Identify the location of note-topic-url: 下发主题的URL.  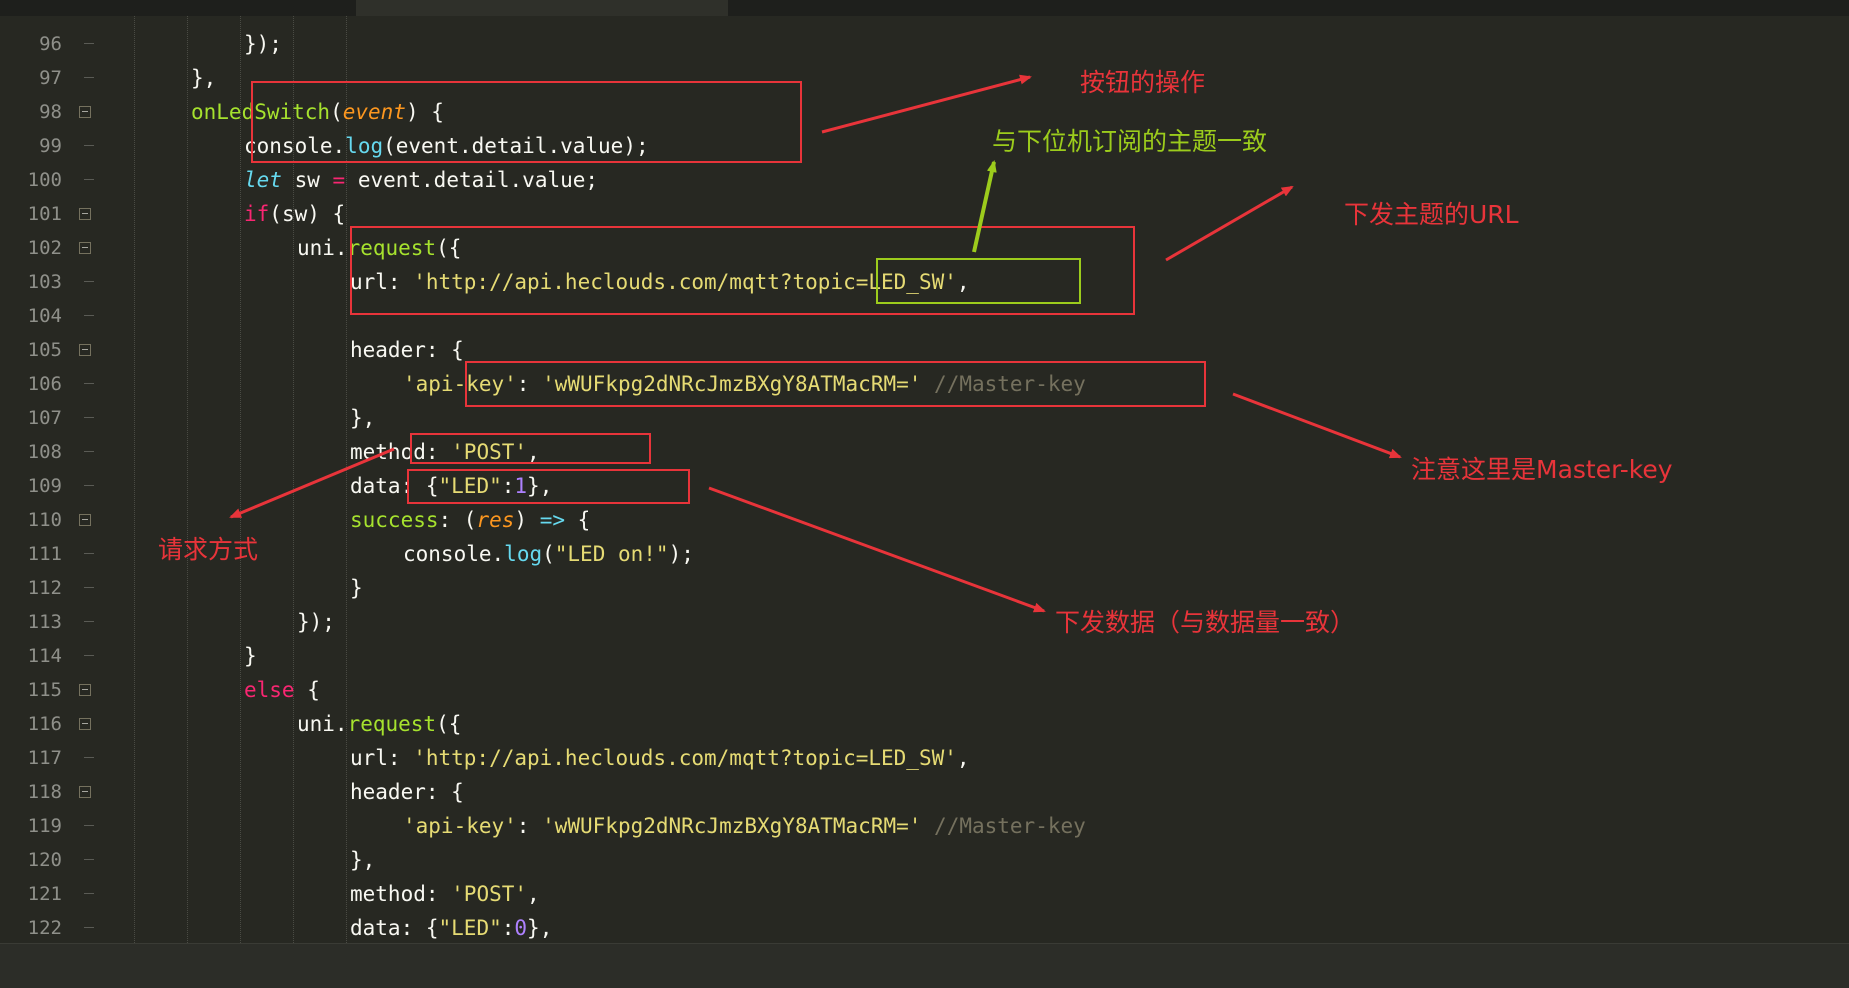
(1431, 214).